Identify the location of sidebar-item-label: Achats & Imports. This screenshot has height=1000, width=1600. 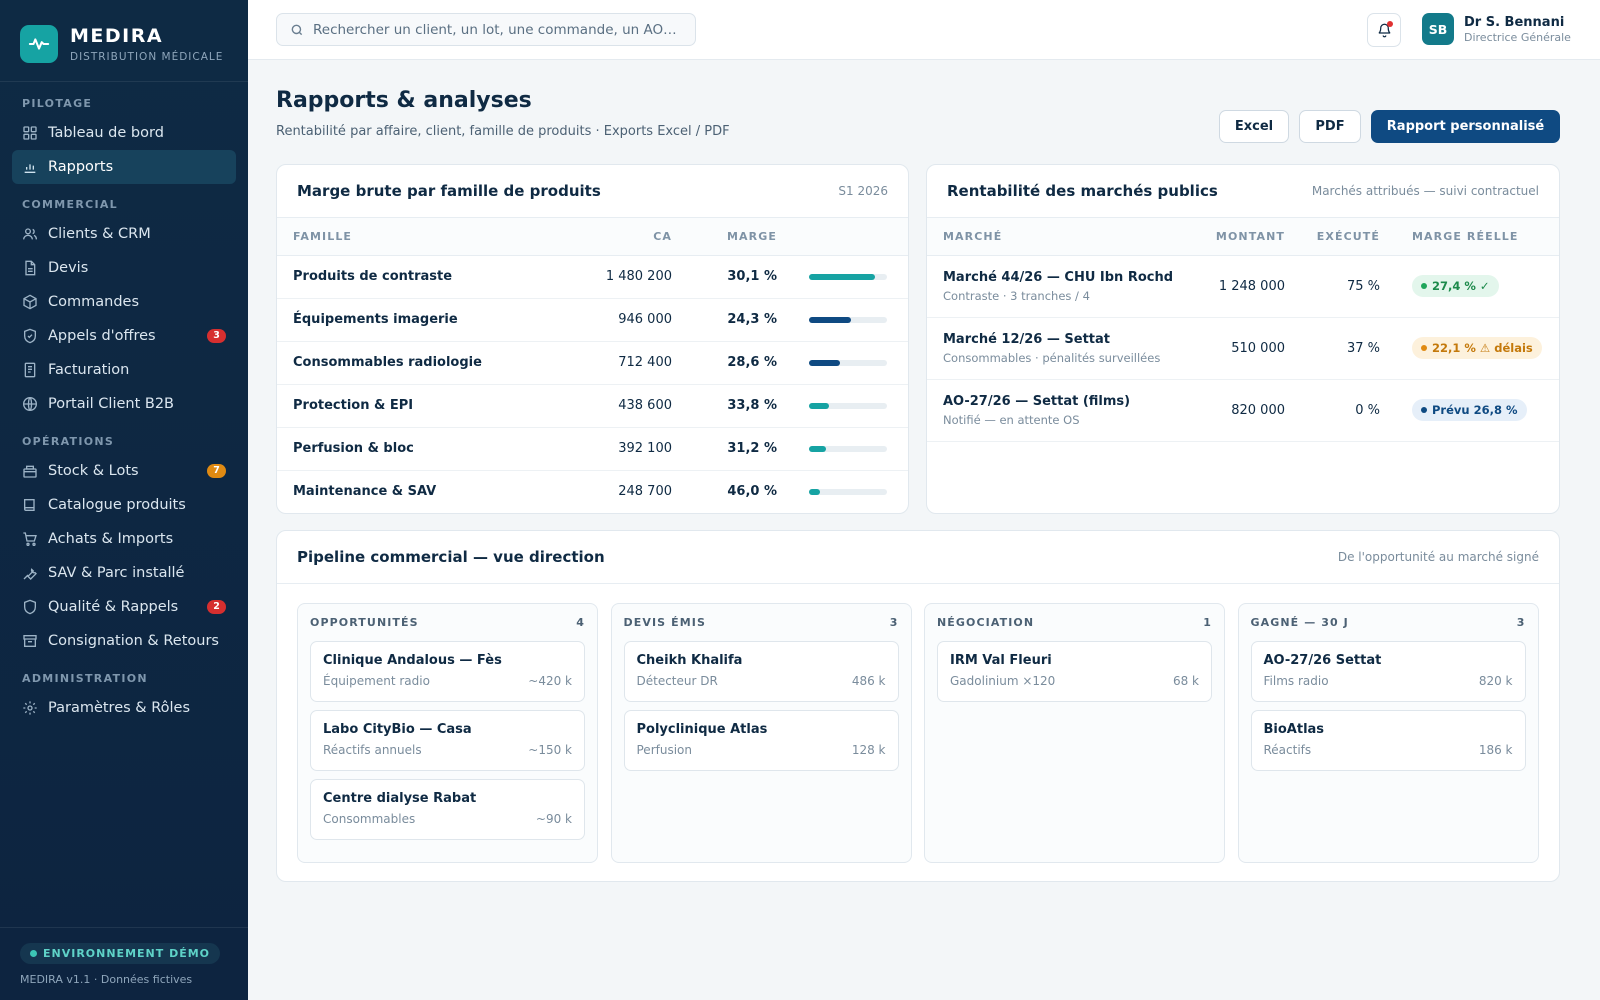
(111, 539).